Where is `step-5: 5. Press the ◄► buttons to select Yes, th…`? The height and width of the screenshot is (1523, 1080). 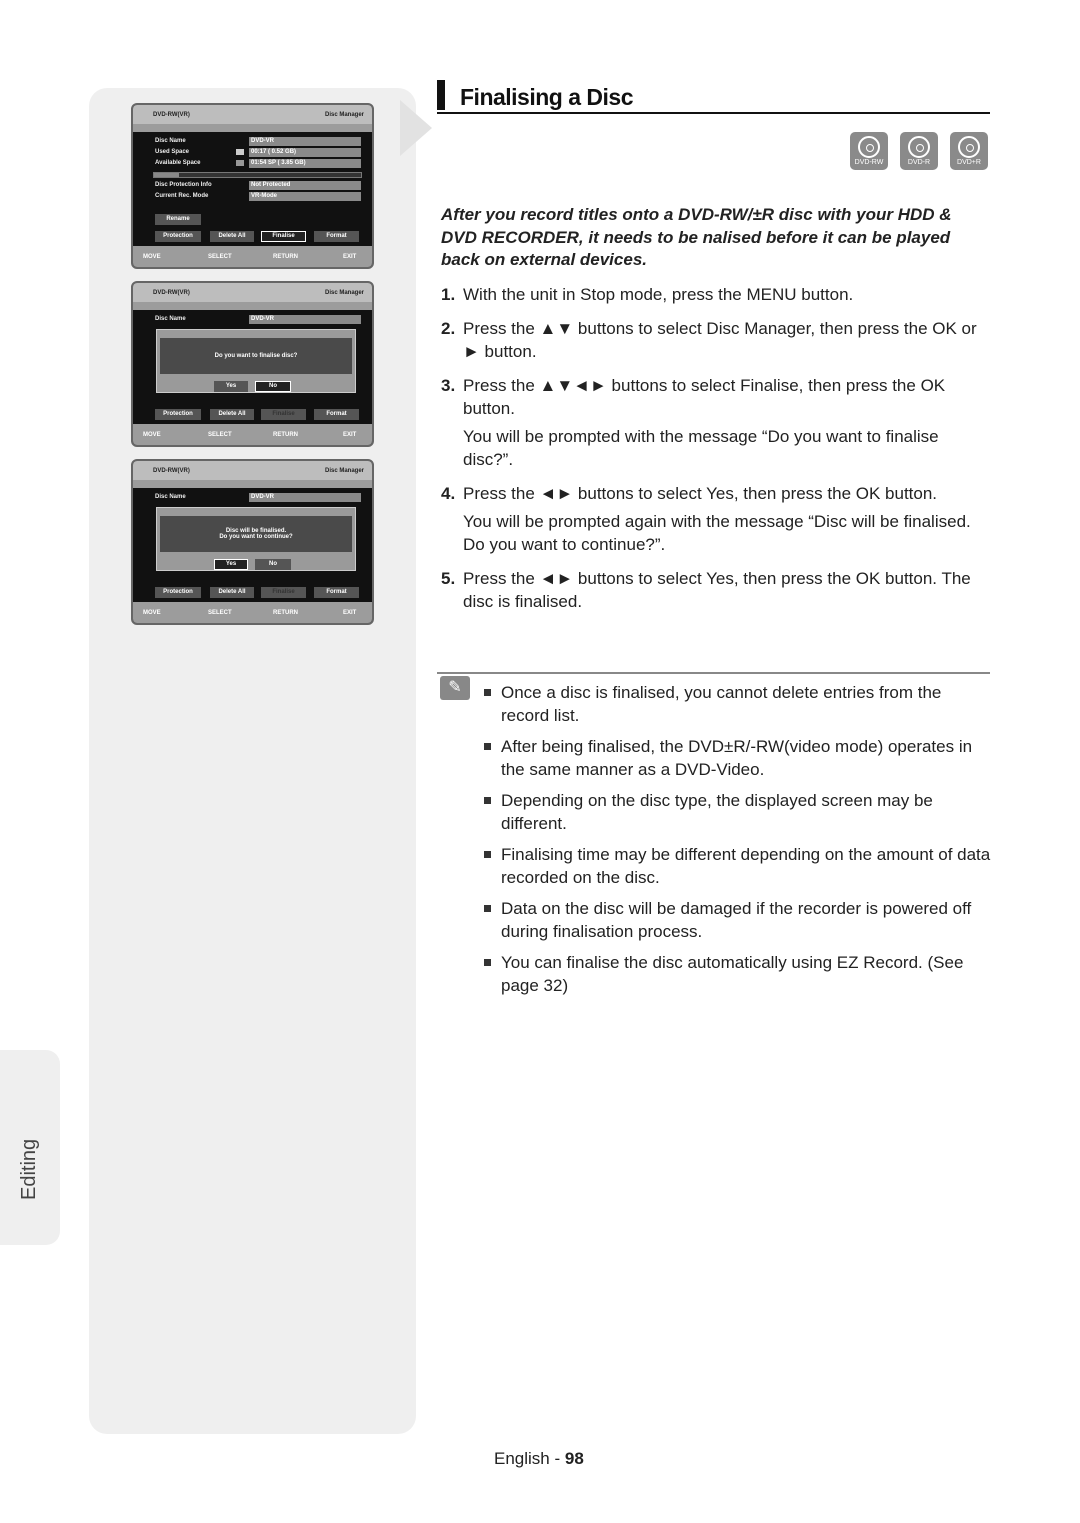 step-5: 5. Press the ◄► buttons to select Yes, th… is located at coordinates (716, 590).